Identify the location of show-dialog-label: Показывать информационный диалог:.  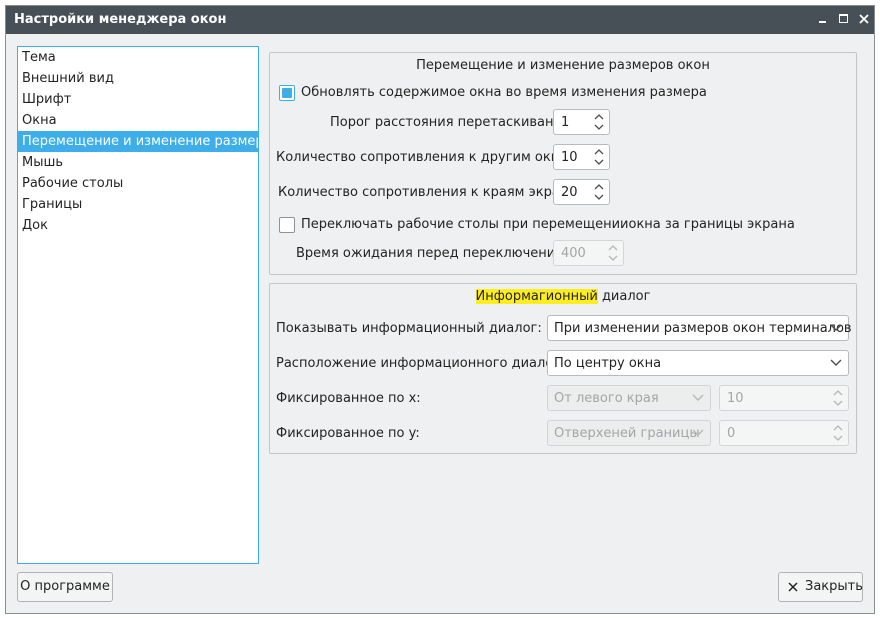
(409, 328).